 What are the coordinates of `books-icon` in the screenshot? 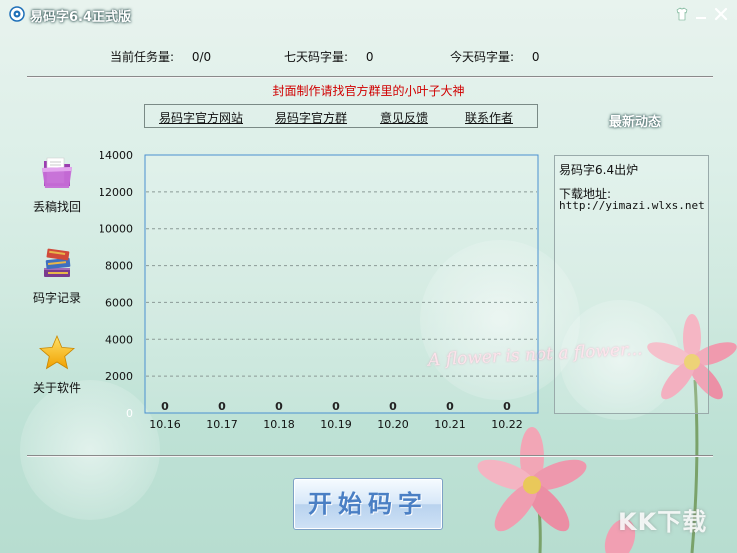 It's located at (57, 262).